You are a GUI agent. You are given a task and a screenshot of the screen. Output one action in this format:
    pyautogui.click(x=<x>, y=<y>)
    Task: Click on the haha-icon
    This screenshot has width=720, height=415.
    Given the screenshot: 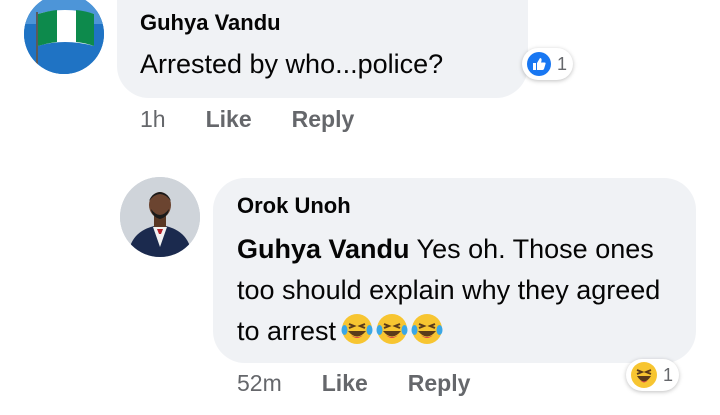 What is the action you would take?
    pyautogui.click(x=644, y=375)
    